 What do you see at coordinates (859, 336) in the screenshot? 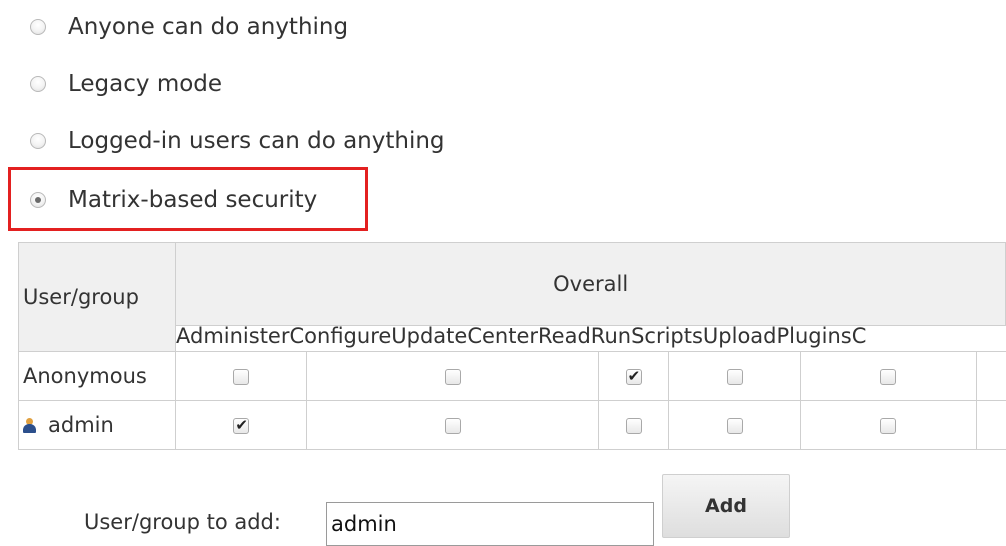
I see `perm-overflow: C` at bounding box center [859, 336].